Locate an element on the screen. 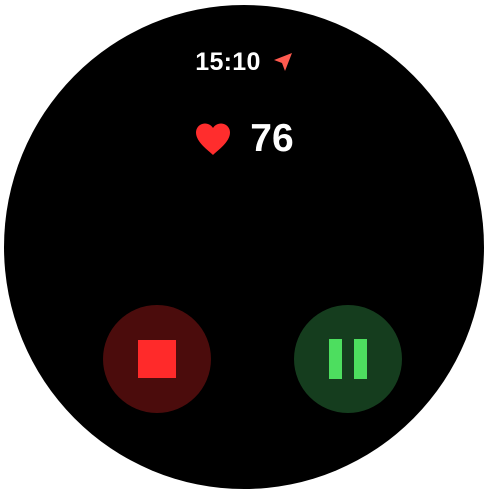 This screenshot has height=493, width=488. pause-button is located at coordinates (348, 359).